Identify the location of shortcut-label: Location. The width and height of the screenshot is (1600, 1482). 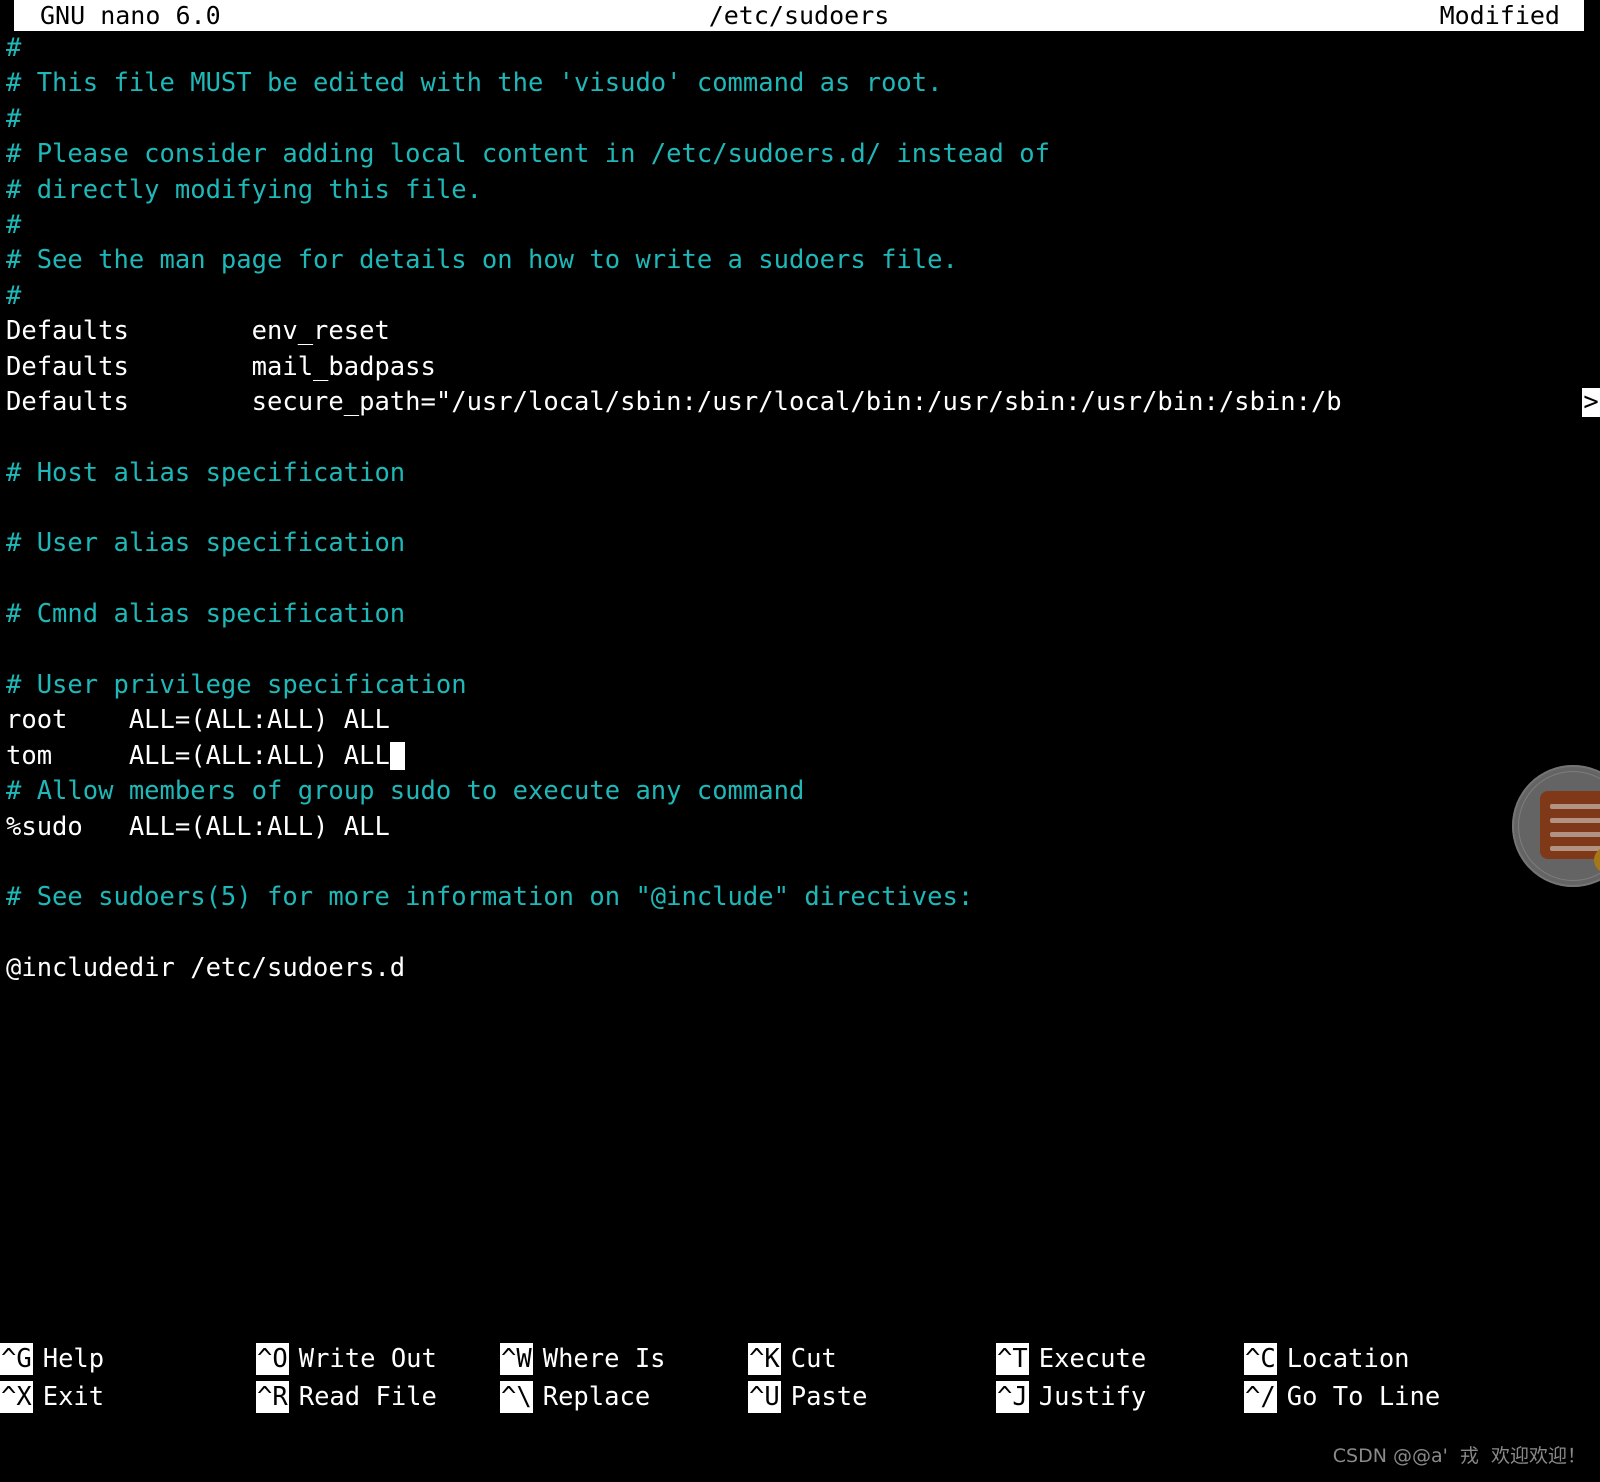
(1348, 1359).